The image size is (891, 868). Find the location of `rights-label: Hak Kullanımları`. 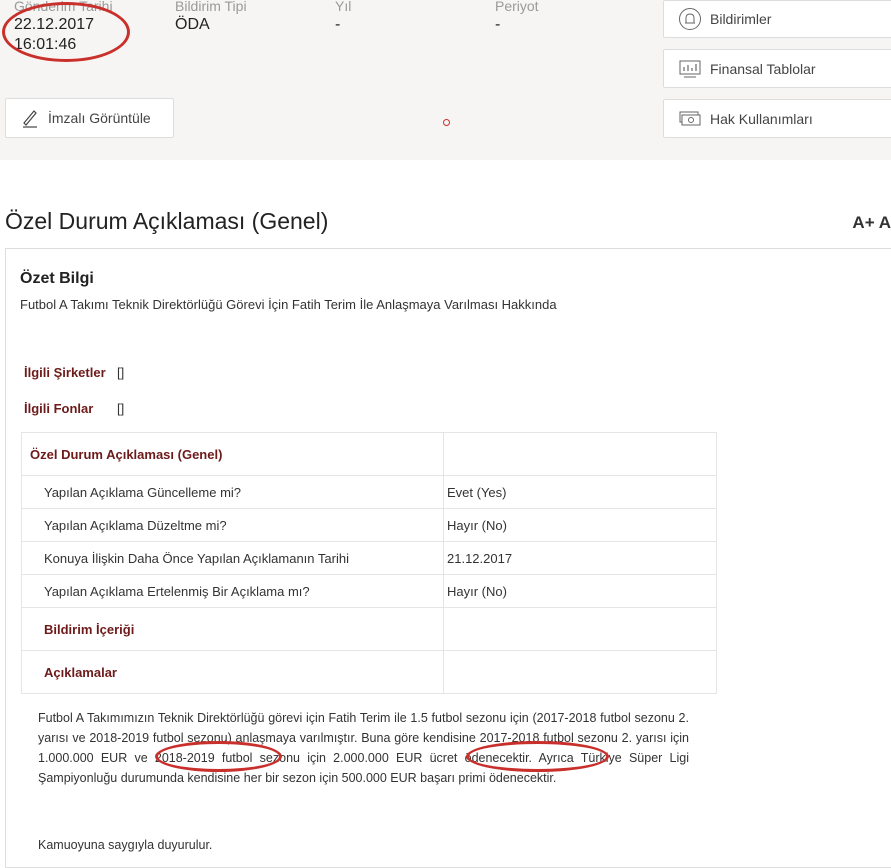

rights-label: Hak Kullanımları is located at coordinates (761, 118).